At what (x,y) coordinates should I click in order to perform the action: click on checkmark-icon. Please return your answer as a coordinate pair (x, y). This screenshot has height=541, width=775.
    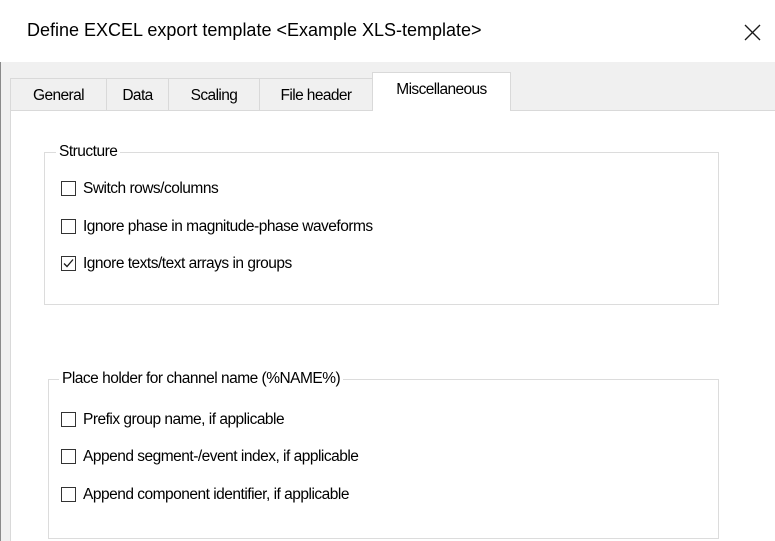
    Looking at the image, I should click on (68, 263).